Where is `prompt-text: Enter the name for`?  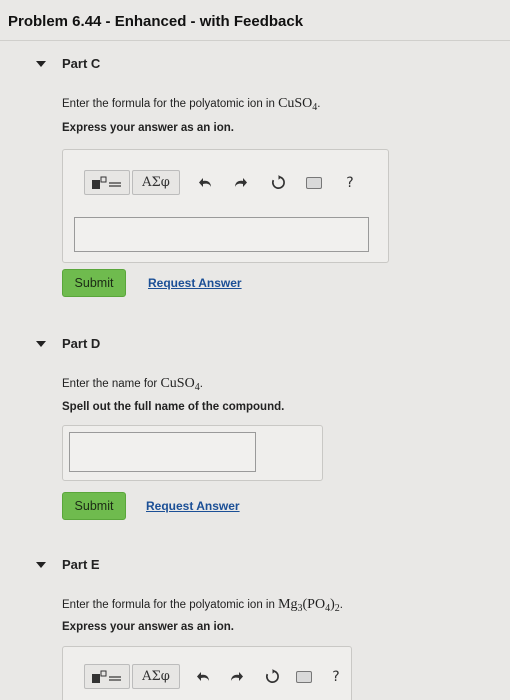
prompt-text: Enter the name for is located at coordinates (111, 384).